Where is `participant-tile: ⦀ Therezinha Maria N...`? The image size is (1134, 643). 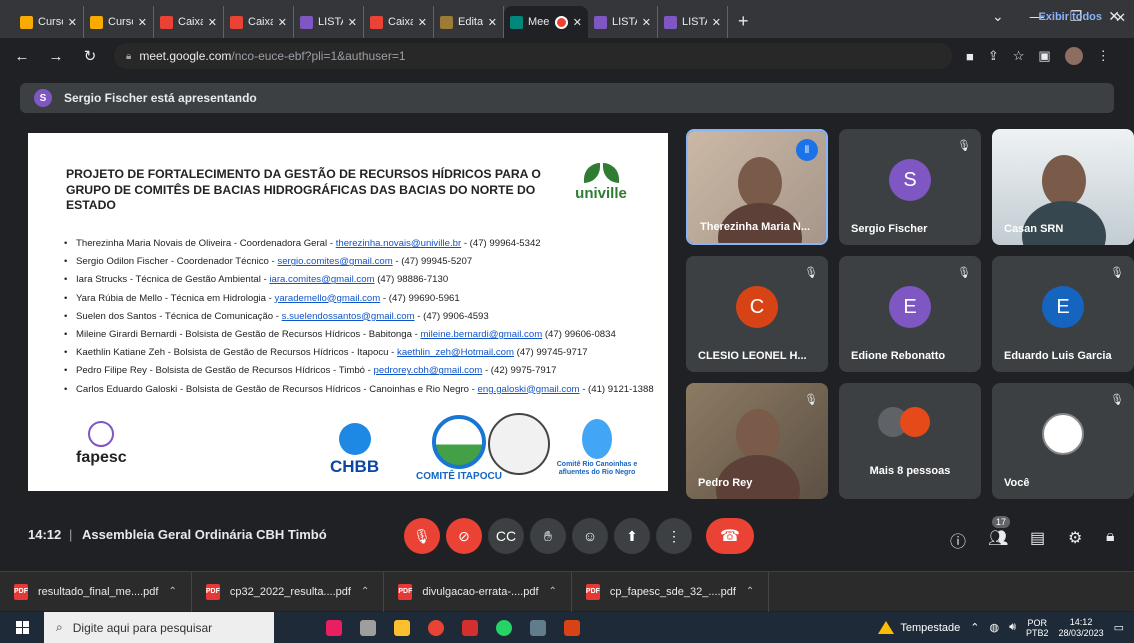 participant-tile: ⦀ Therezinha Maria N... is located at coordinates (757, 187).